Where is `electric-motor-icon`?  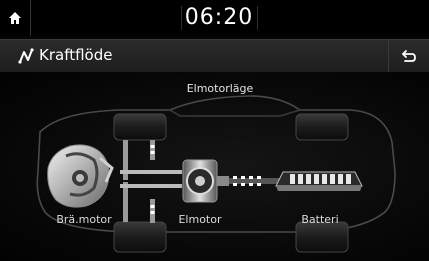
electric-motor-icon is located at coordinates (205, 181).